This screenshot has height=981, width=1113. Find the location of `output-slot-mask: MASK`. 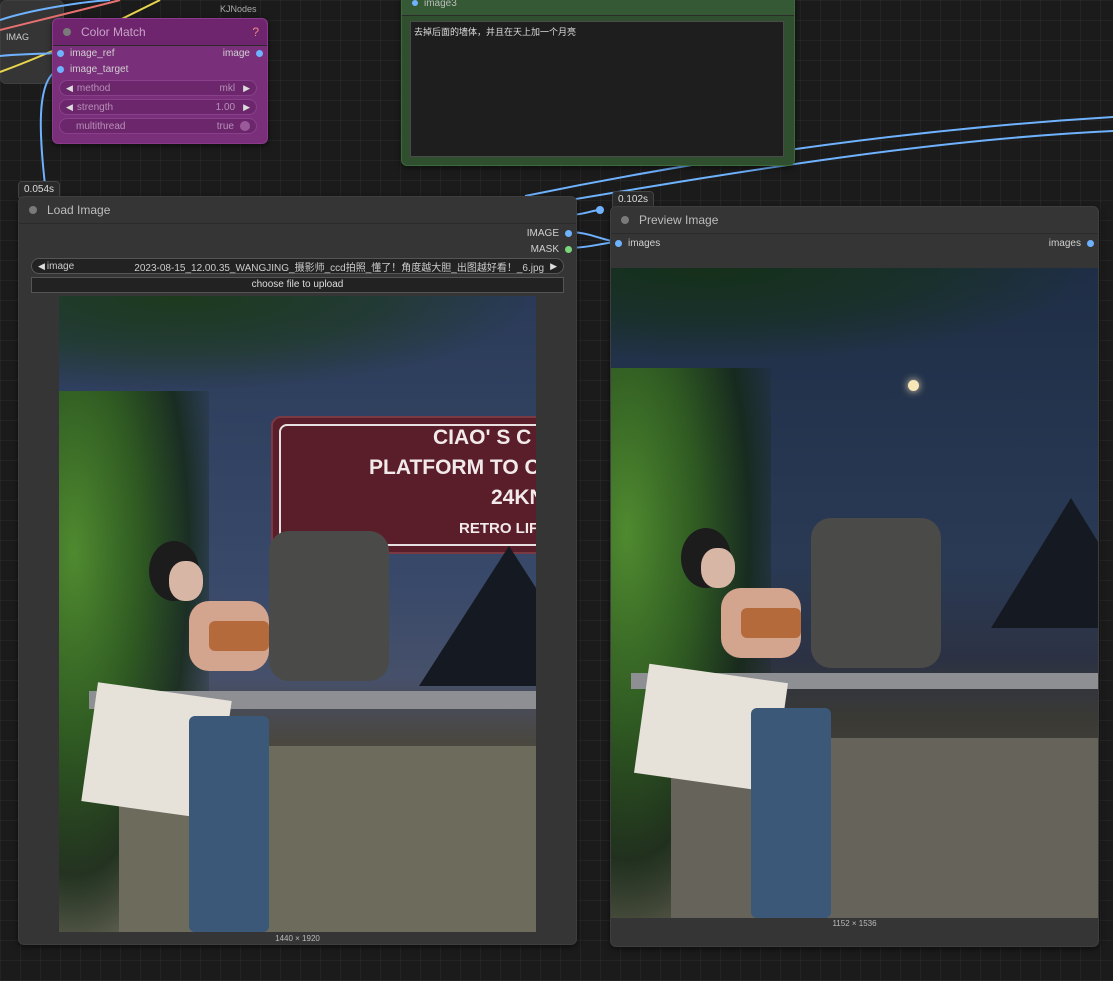

output-slot-mask: MASK is located at coordinates (551, 249).